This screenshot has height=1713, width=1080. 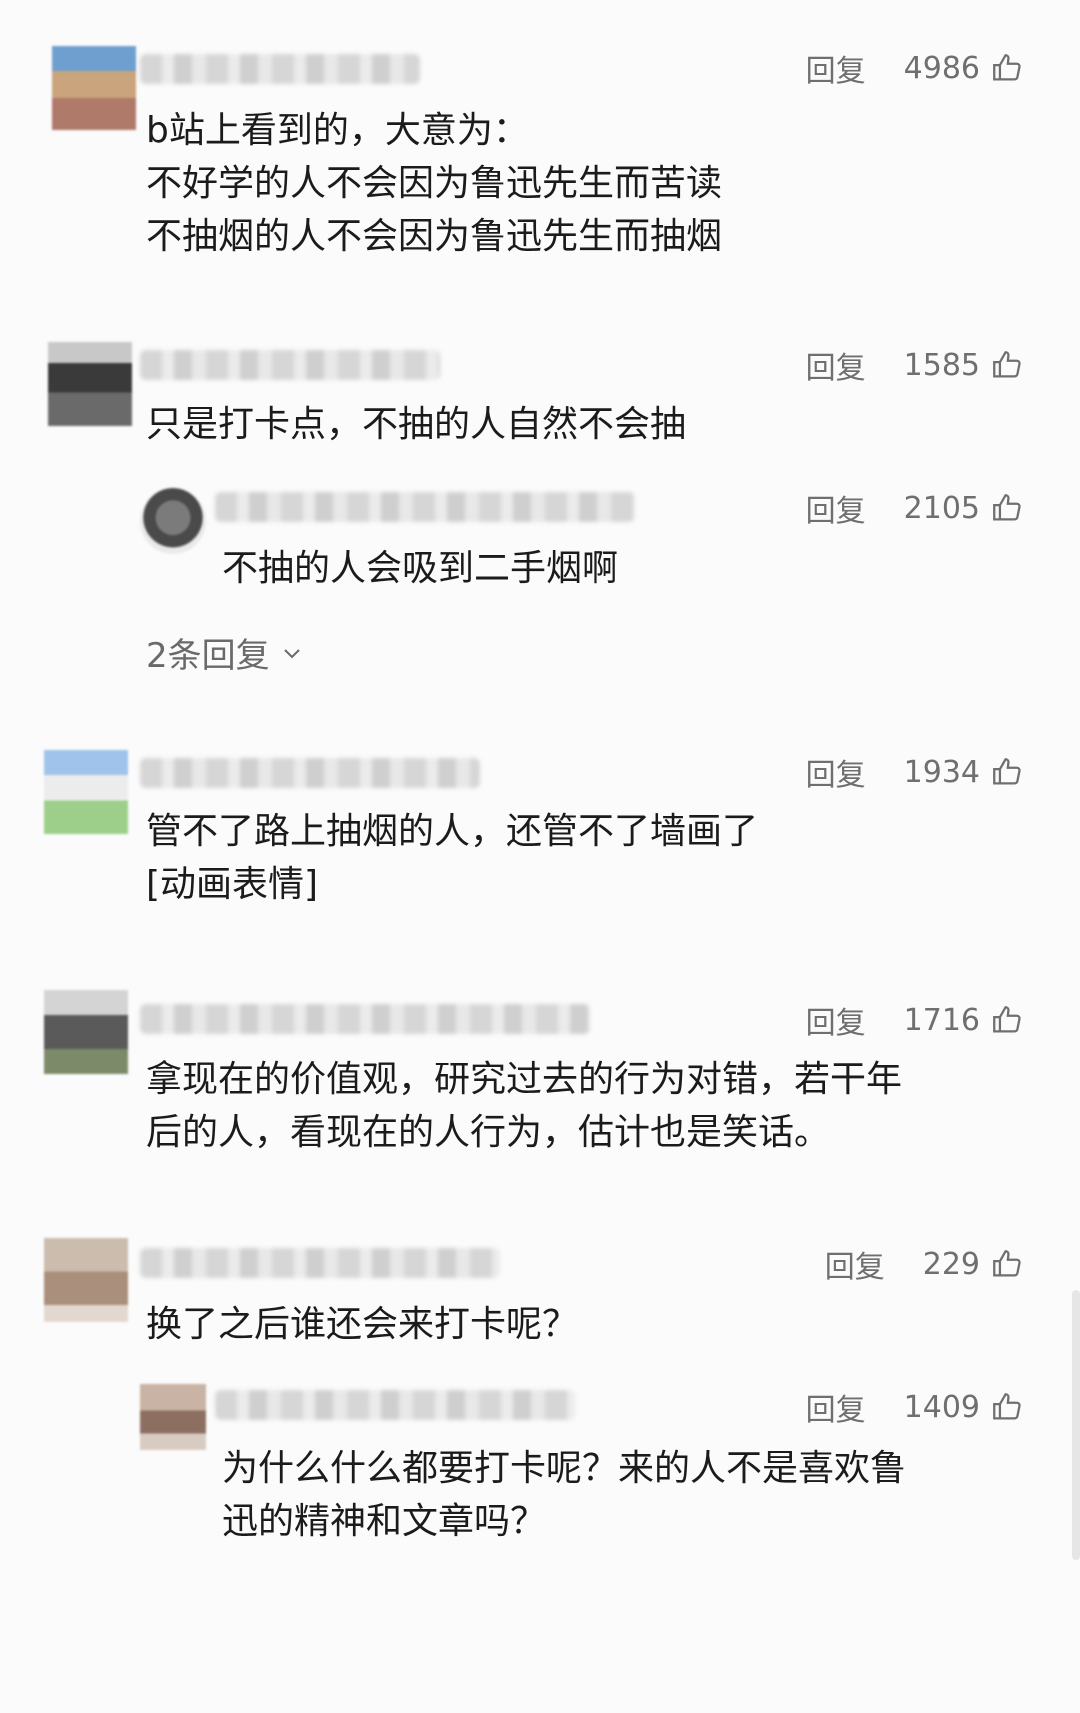 I want to click on more-replies-link: 2条回复, so click(x=225, y=652).